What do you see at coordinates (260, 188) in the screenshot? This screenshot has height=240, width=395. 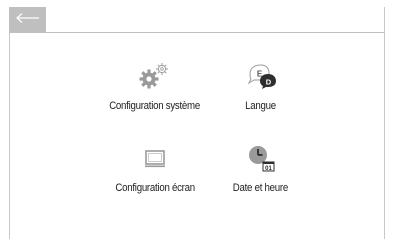 I see `tile-label: Date et heure` at bounding box center [260, 188].